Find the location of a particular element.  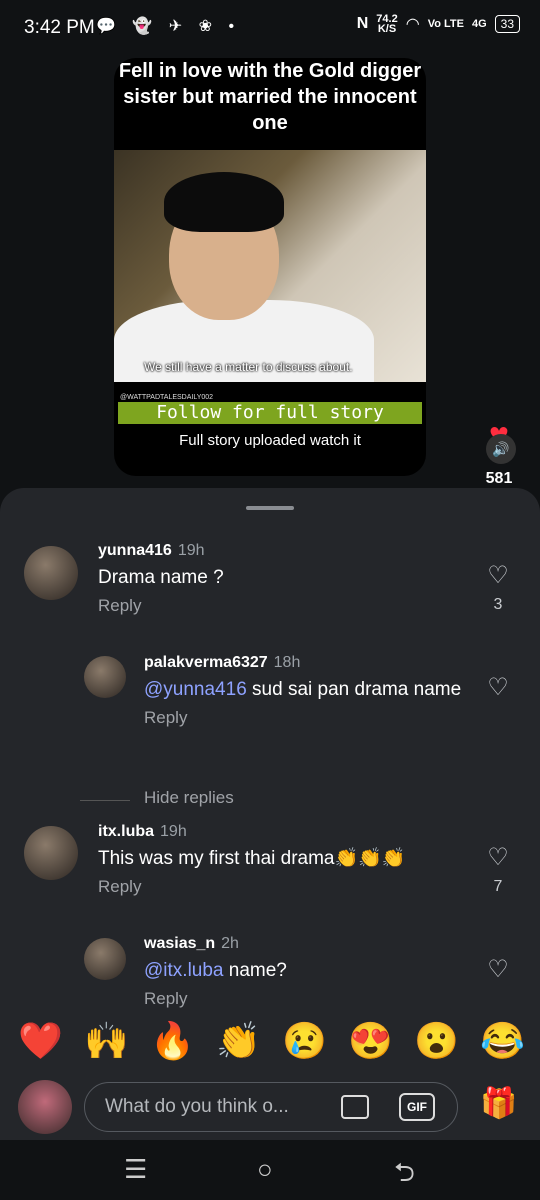

follow-banner: Follow for full story is located at coordinates (270, 413).